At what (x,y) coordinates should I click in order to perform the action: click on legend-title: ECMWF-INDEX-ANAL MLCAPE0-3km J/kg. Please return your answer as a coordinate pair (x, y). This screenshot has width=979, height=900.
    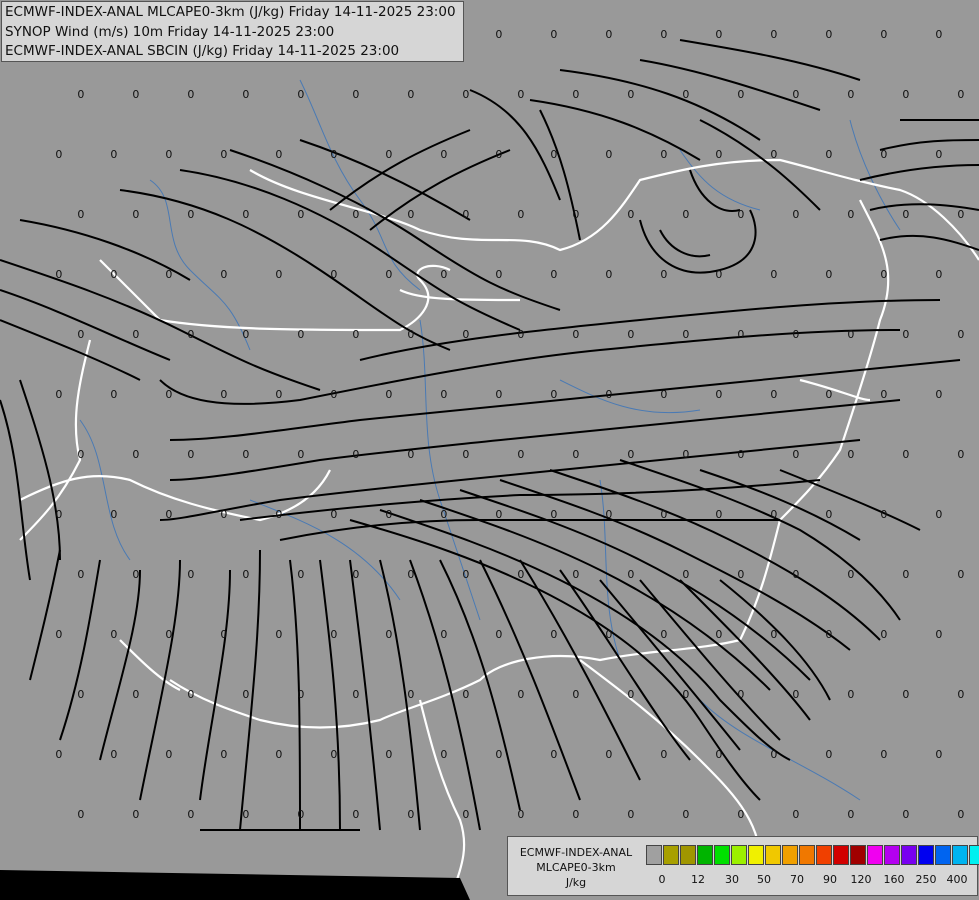
    Looking at the image, I should click on (576, 867).